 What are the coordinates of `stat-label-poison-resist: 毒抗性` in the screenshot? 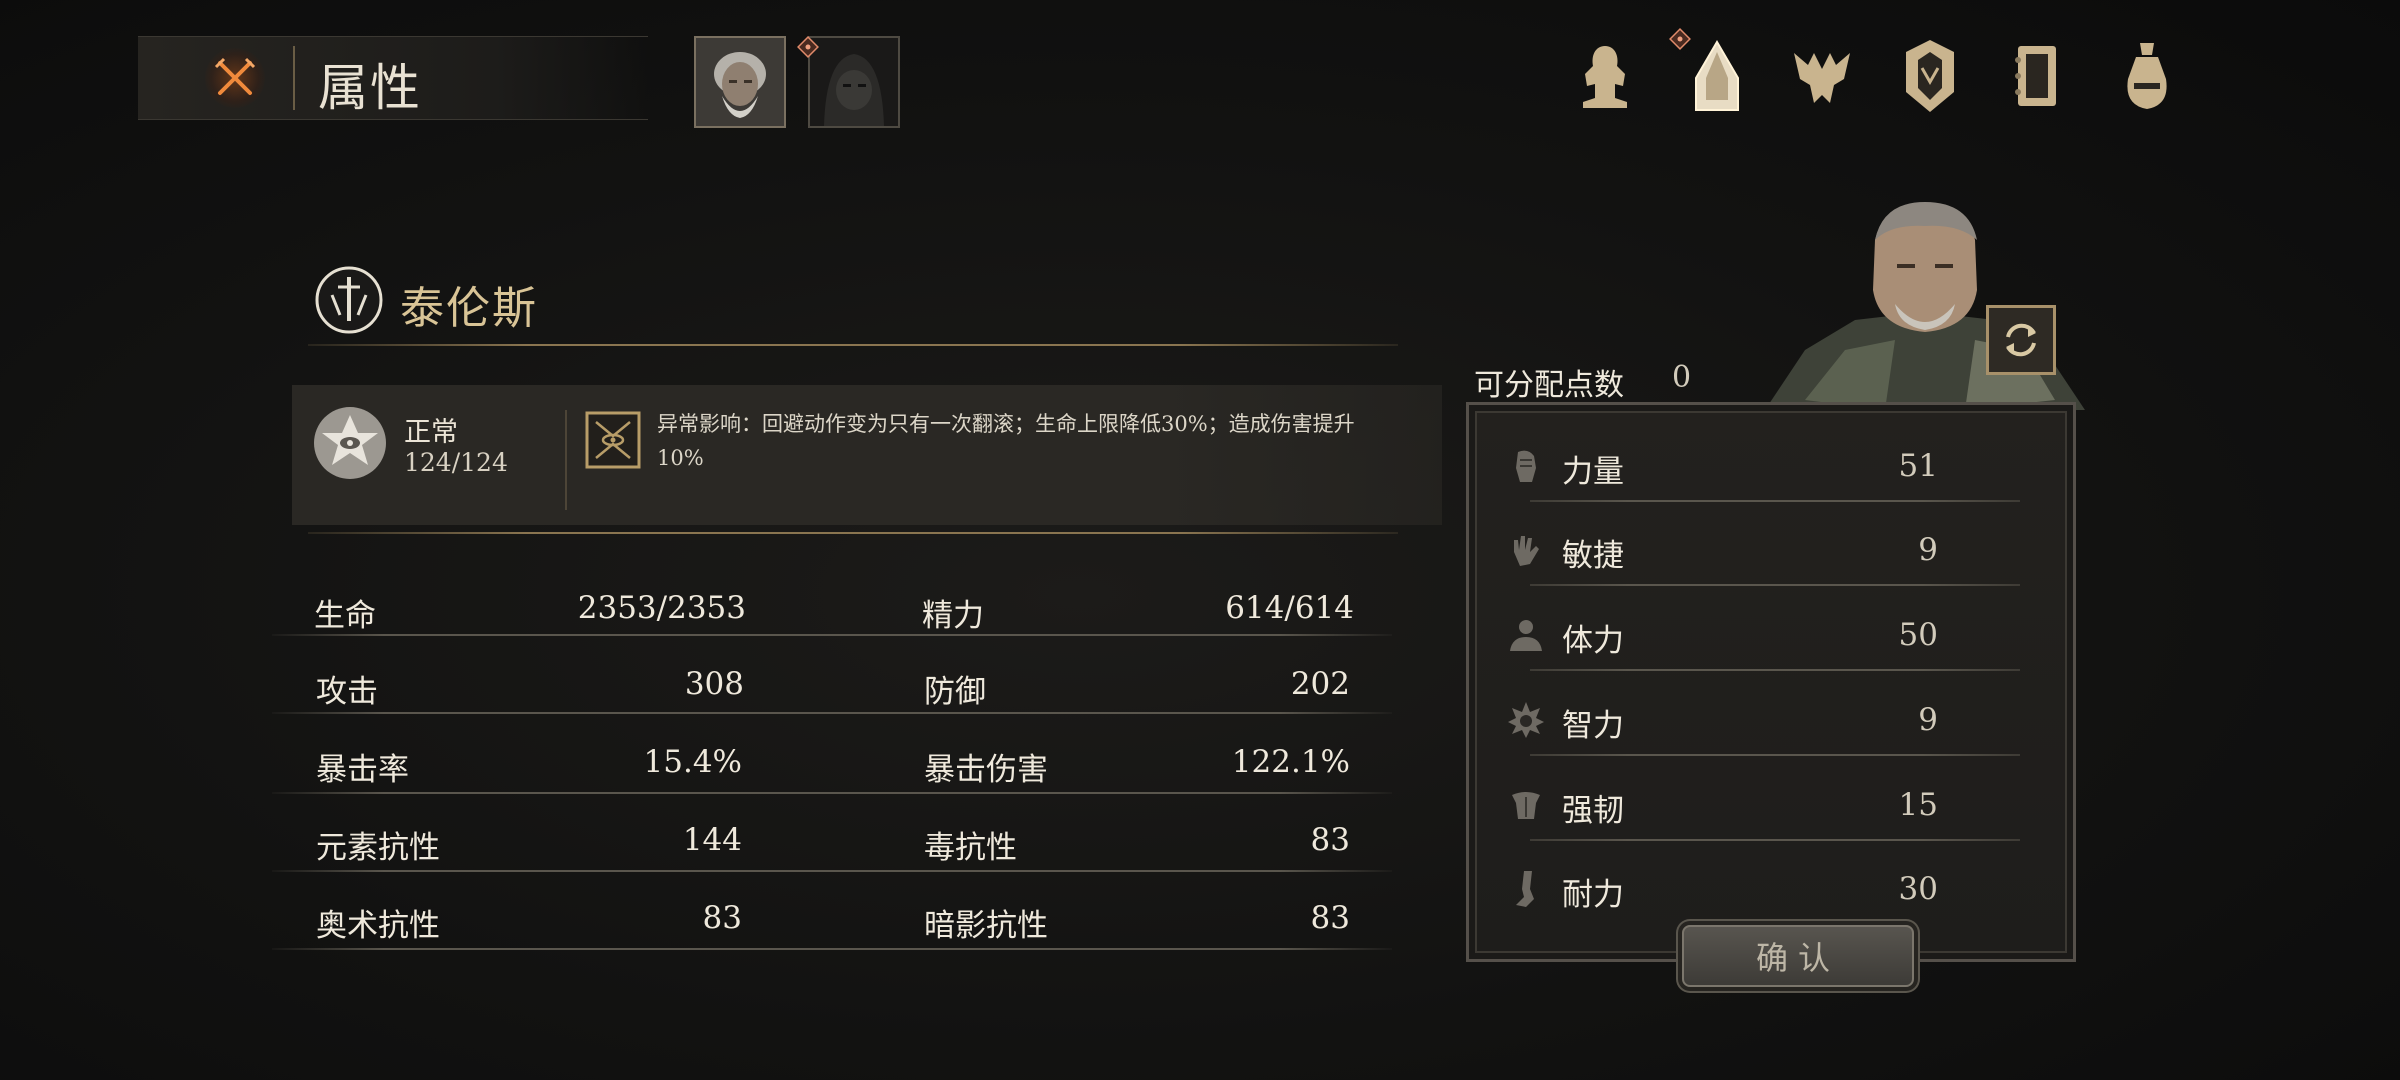 It's located at (970, 848).